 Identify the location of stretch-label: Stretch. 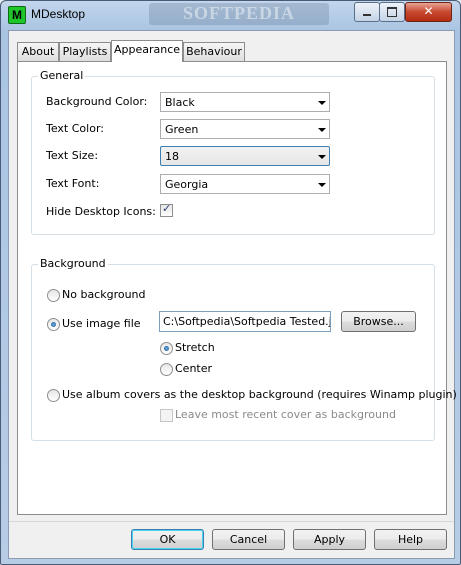
(195, 347).